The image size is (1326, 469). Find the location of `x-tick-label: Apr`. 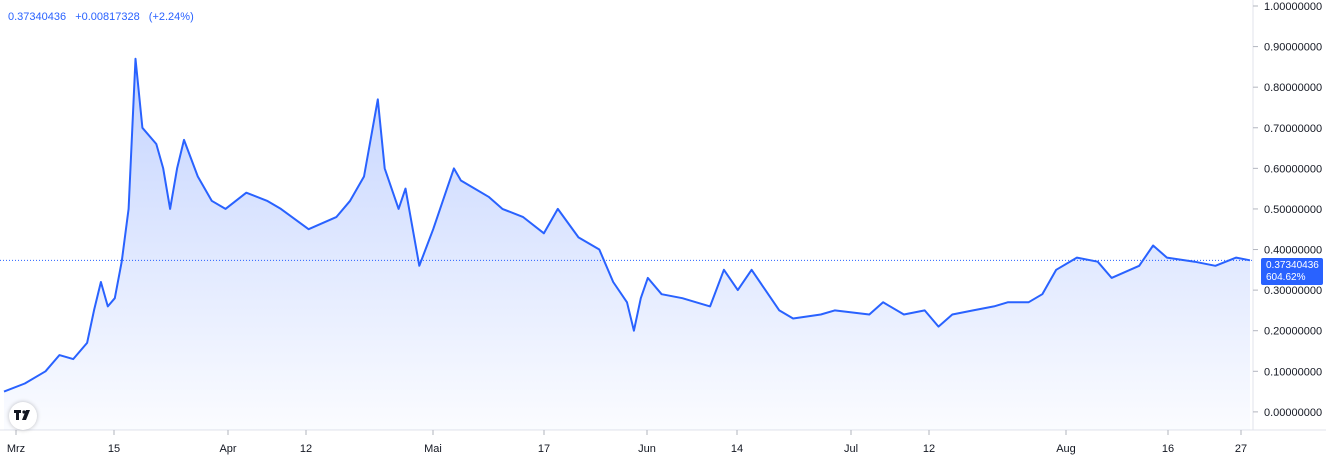

x-tick-label: Apr is located at coordinates (227, 449).